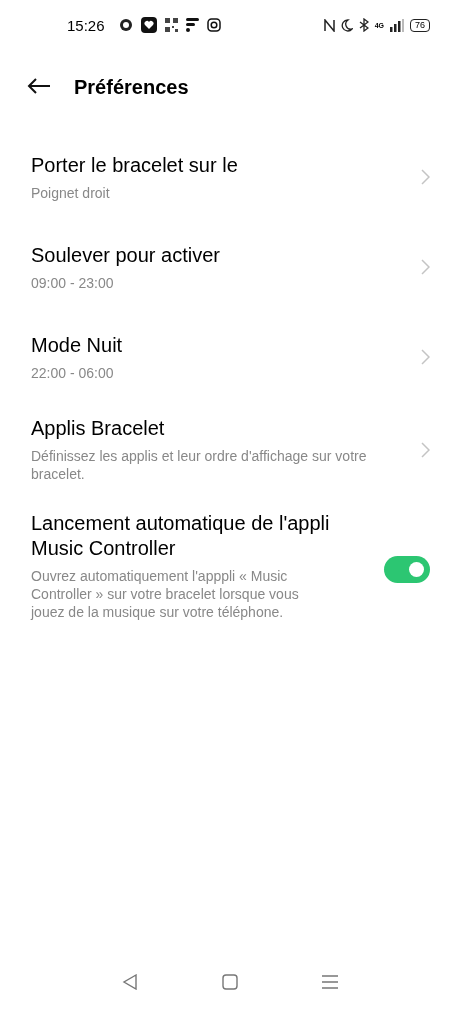 The width and height of the screenshot is (460, 1012). What do you see at coordinates (346, 25) in the screenshot?
I see `moon-icon` at bounding box center [346, 25].